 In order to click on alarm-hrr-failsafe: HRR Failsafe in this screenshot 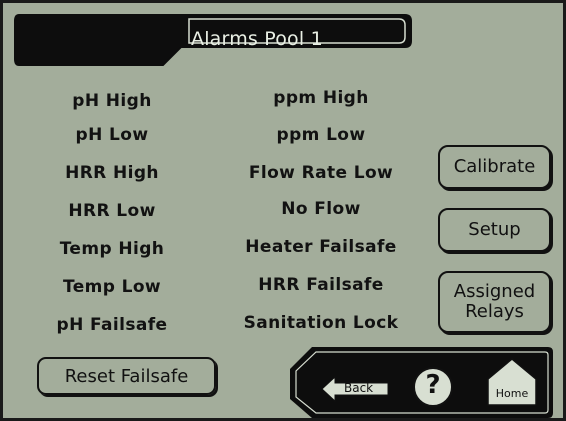, I will do `click(321, 285)`.